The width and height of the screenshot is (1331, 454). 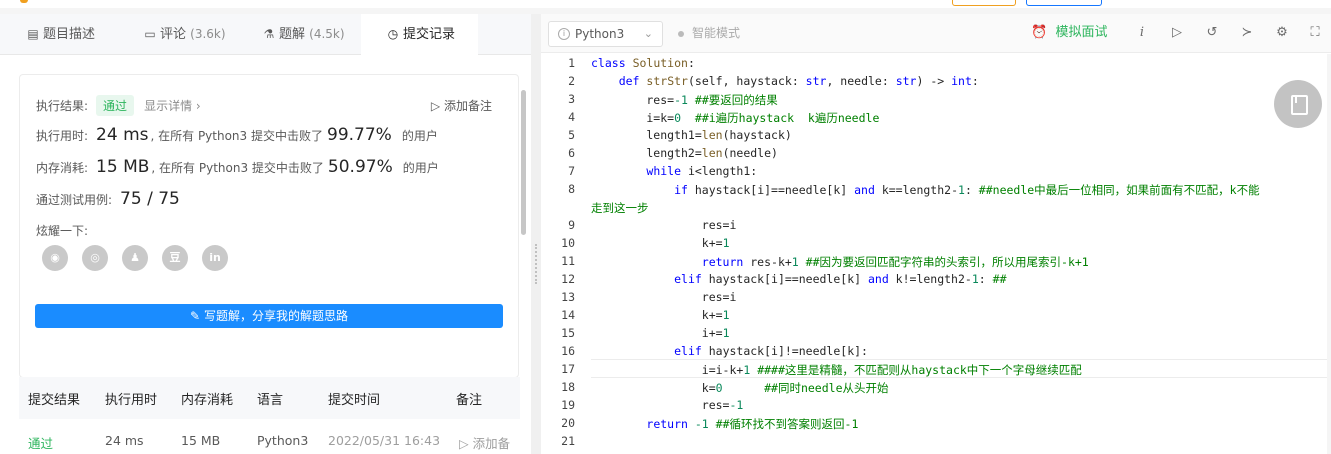 What do you see at coordinates (95, 258) in the screenshot?
I see `weibo-icon: ◎` at bounding box center [95, 258].